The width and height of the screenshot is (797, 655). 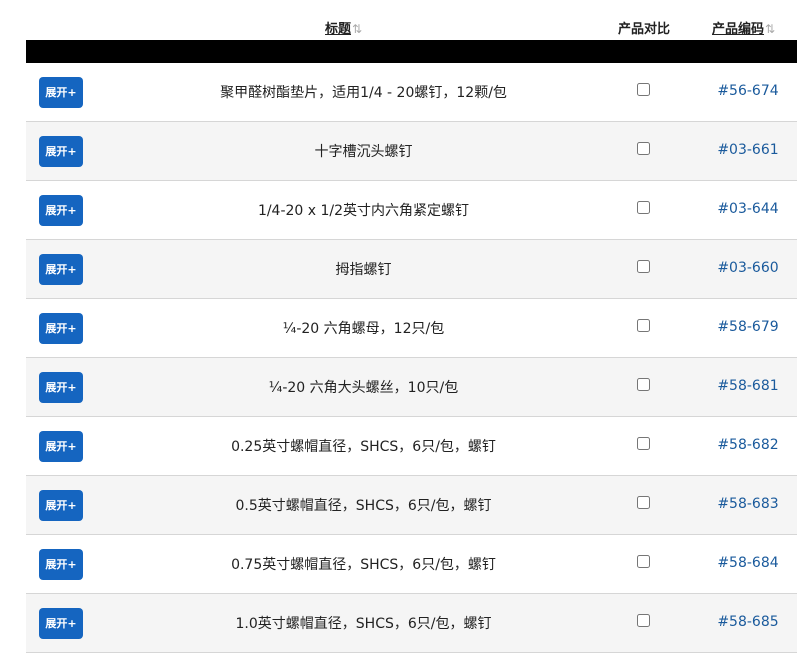 I want to click on product-code-link: #58-679, so click(x=747, y=327).